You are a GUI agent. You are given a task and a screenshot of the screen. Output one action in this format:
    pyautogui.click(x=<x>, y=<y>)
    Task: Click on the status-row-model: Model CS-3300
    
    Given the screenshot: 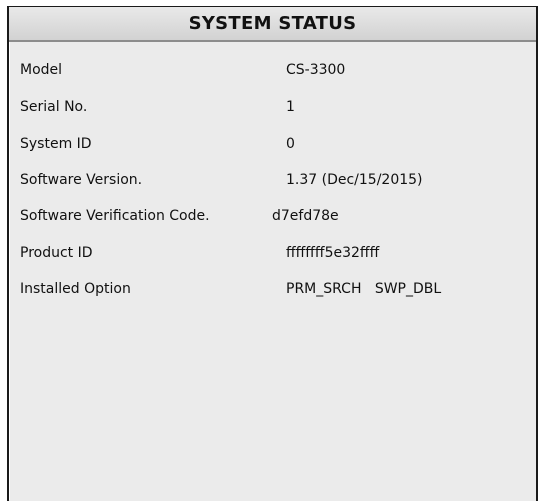 What is the action you would take?
    pyautogui.click(x=275, y=70)
    